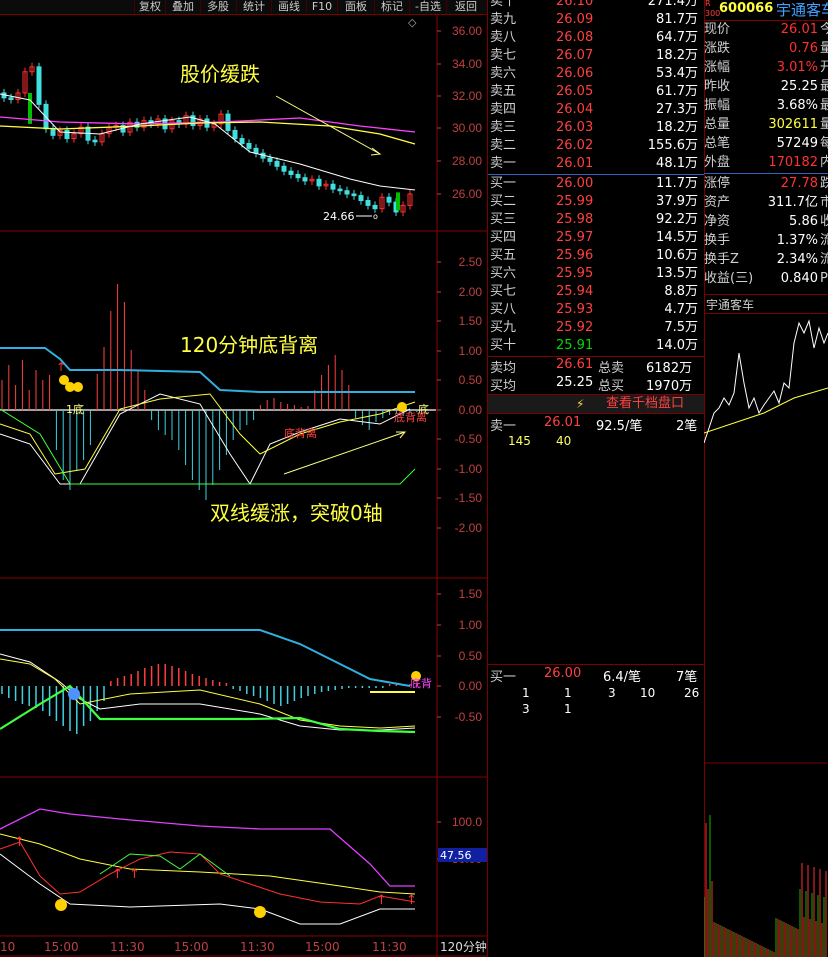 The width and height of the screenshot is (828, 957). Describe the element at coordinates (575, 163) in the screenshot. I see `order-price: 26.01` at that location.